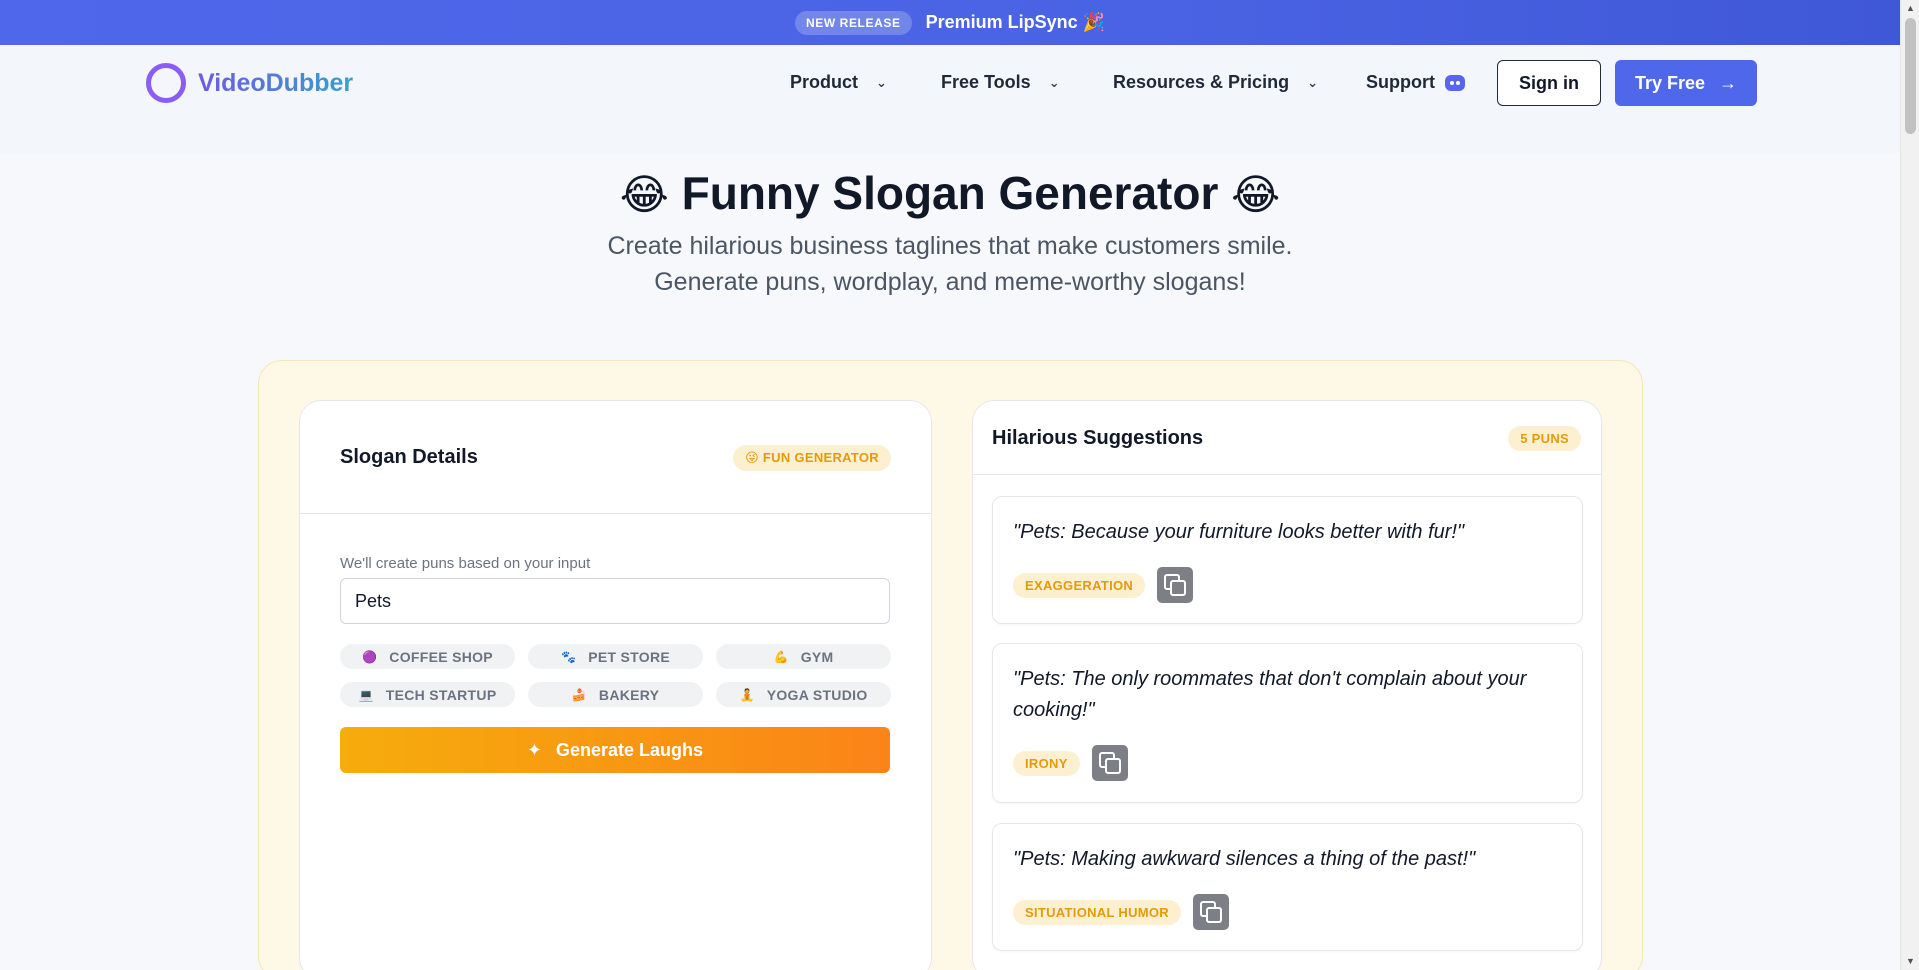  What do you see at coordinates (1079, 585) in the screenshot?
I see `humor-type-tag: EXAGGERATION` at bounding box center [1079, 585].